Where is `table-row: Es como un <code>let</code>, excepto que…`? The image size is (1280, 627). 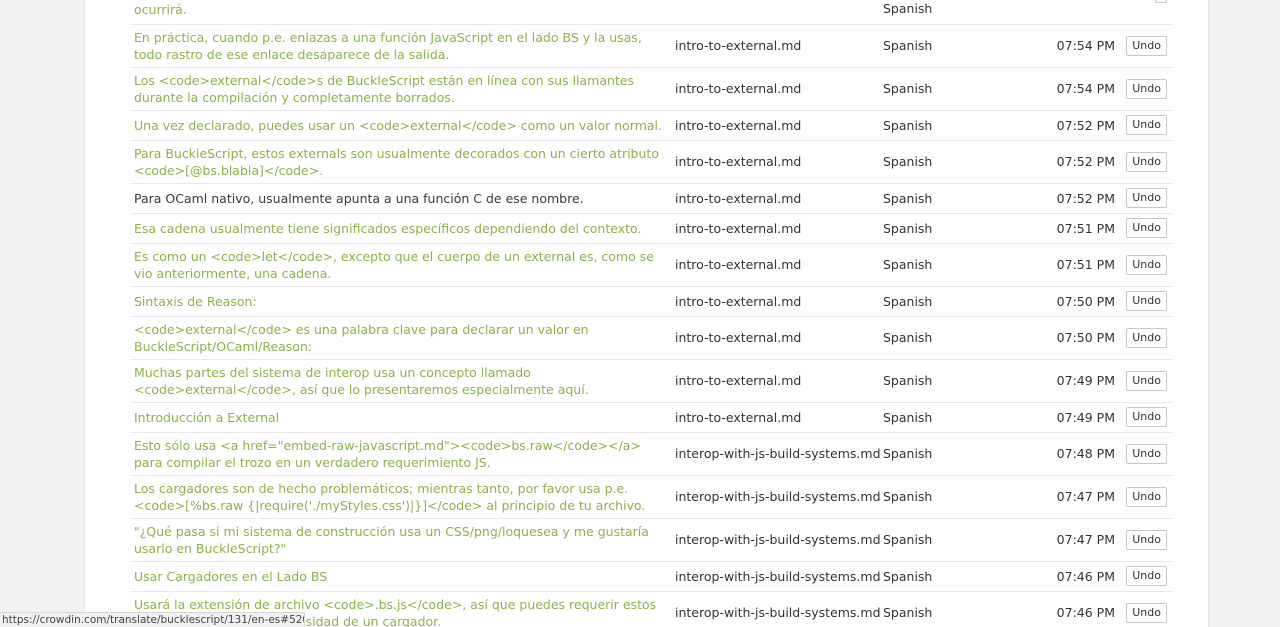
table-row: Es como un <code>let</code>, excepto que… is located at coordinates (651, 265).